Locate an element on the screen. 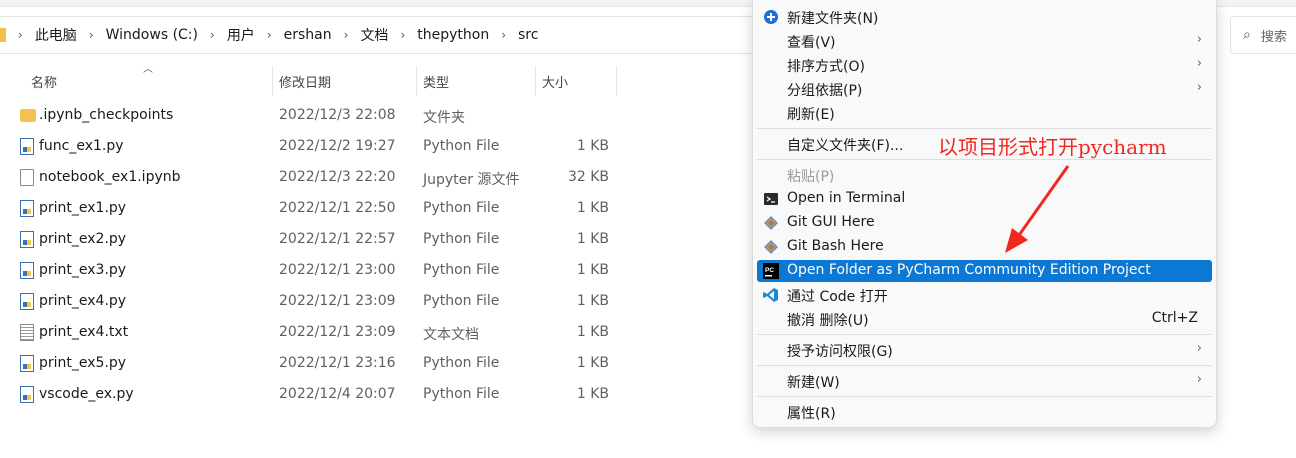 The width and height of the screenshot is (1296, 458). file-icon is located at coordinates (27, 177).